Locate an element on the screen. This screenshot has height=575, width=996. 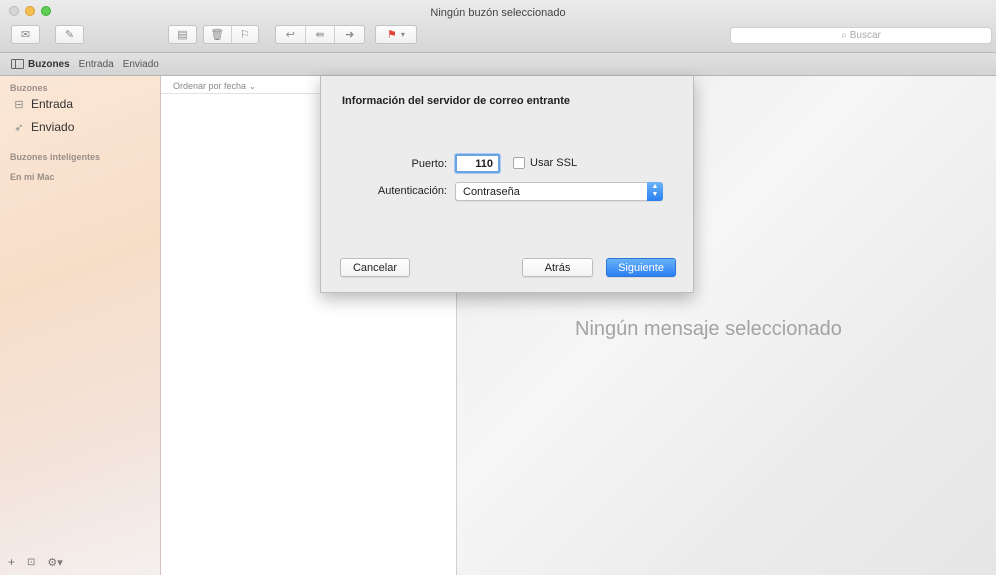
forward-icon: ➜ is located at coordinates (350, 35).